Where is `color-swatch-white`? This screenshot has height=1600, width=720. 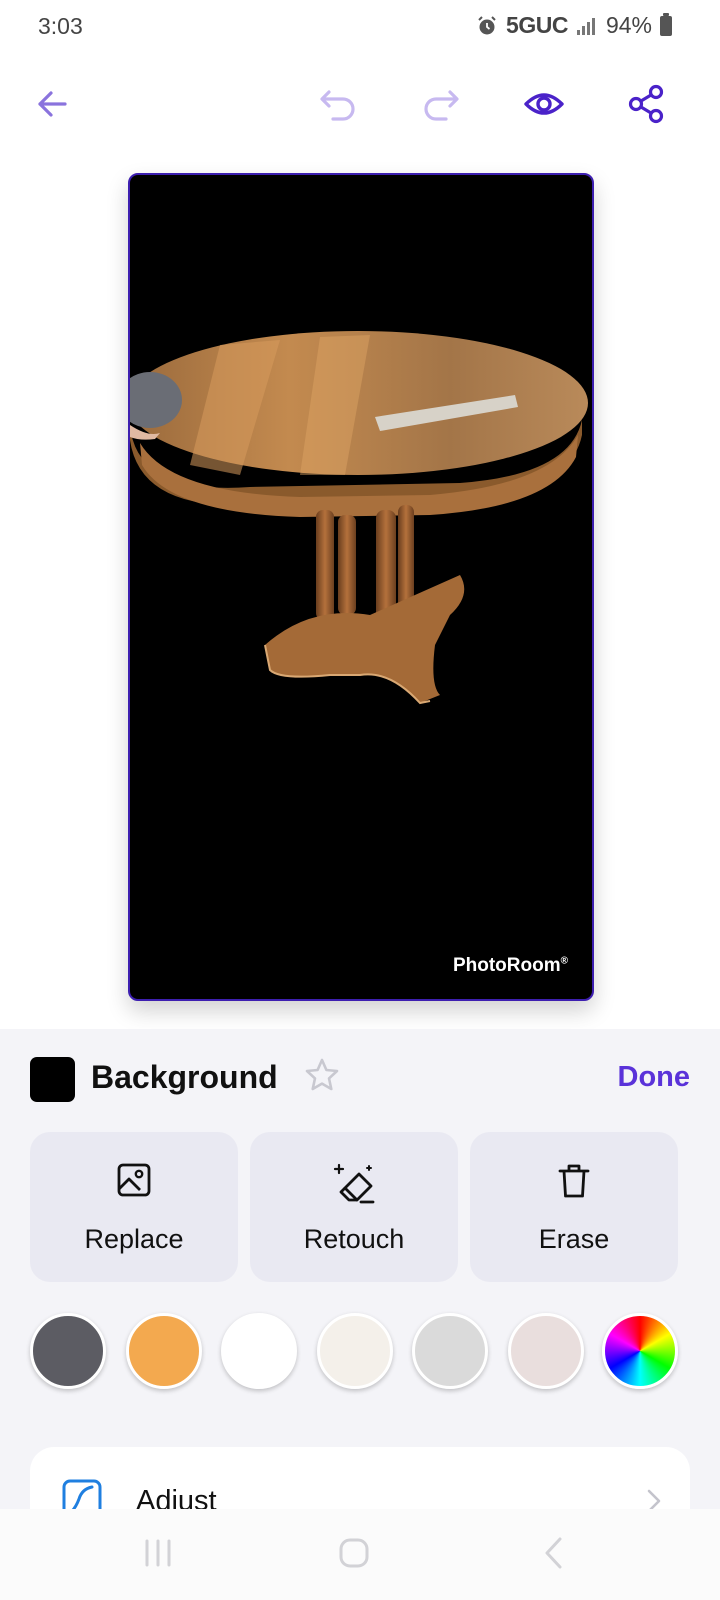
color-swatch-white is located at coordinates (259, 1351).